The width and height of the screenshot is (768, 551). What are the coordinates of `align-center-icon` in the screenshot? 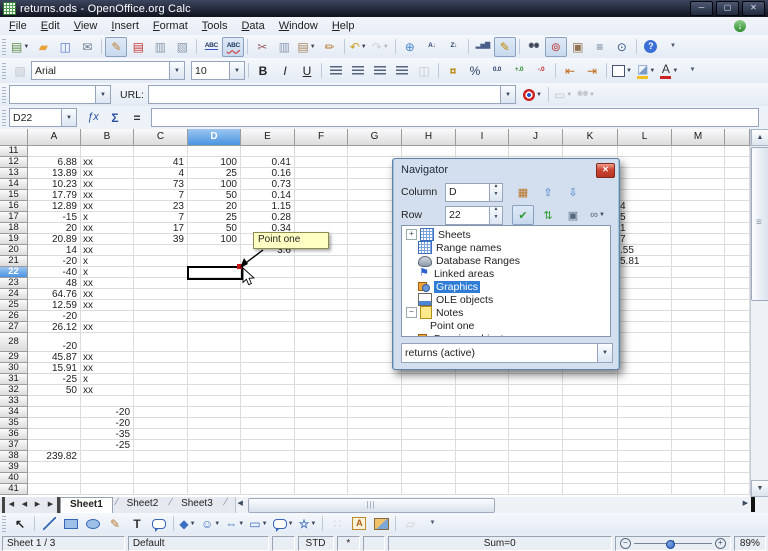 It's located at (358, 71).